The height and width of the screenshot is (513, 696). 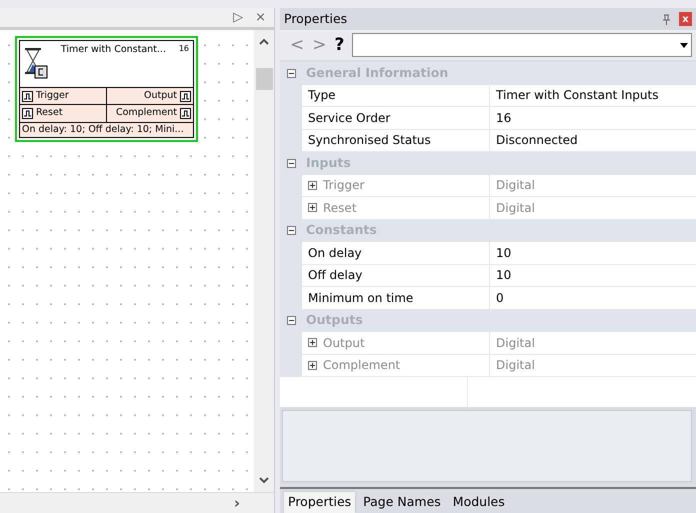 What do you see at coordinates (237, 502) in the screenshot?
I see `scroll-right-button: ›` at bounding box center [237, 502].